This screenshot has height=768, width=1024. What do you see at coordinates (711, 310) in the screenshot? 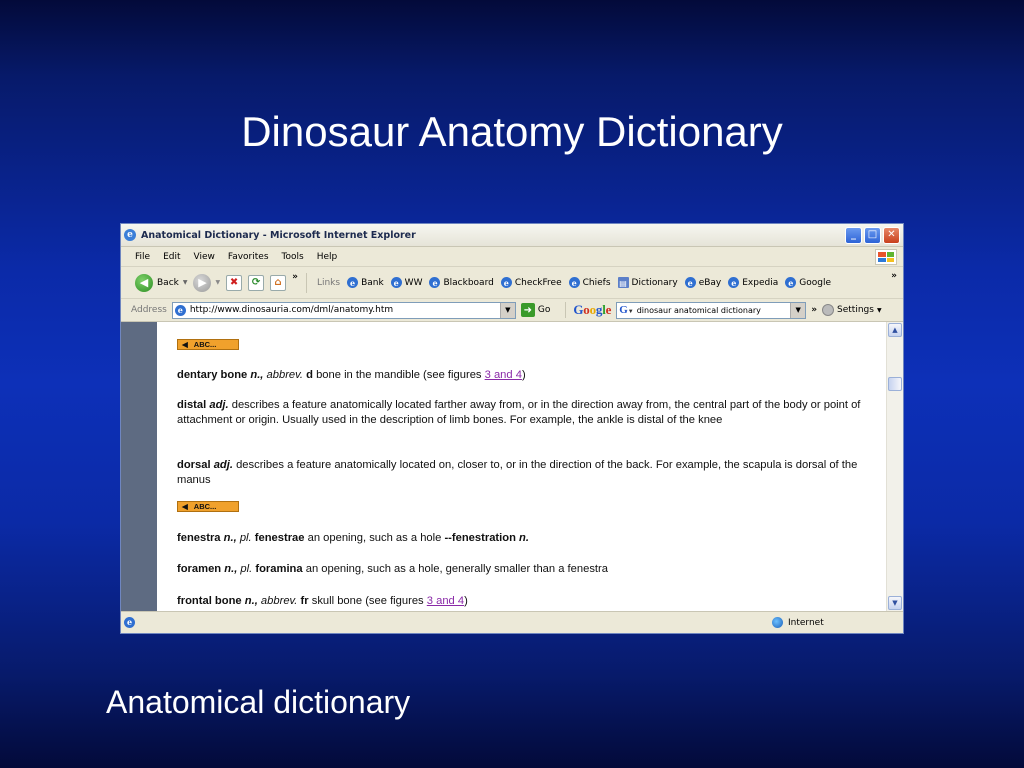
I see `google-search-input: G▼ dinosaur anatomical dictionary ▼` at bounding box center [711, 310].